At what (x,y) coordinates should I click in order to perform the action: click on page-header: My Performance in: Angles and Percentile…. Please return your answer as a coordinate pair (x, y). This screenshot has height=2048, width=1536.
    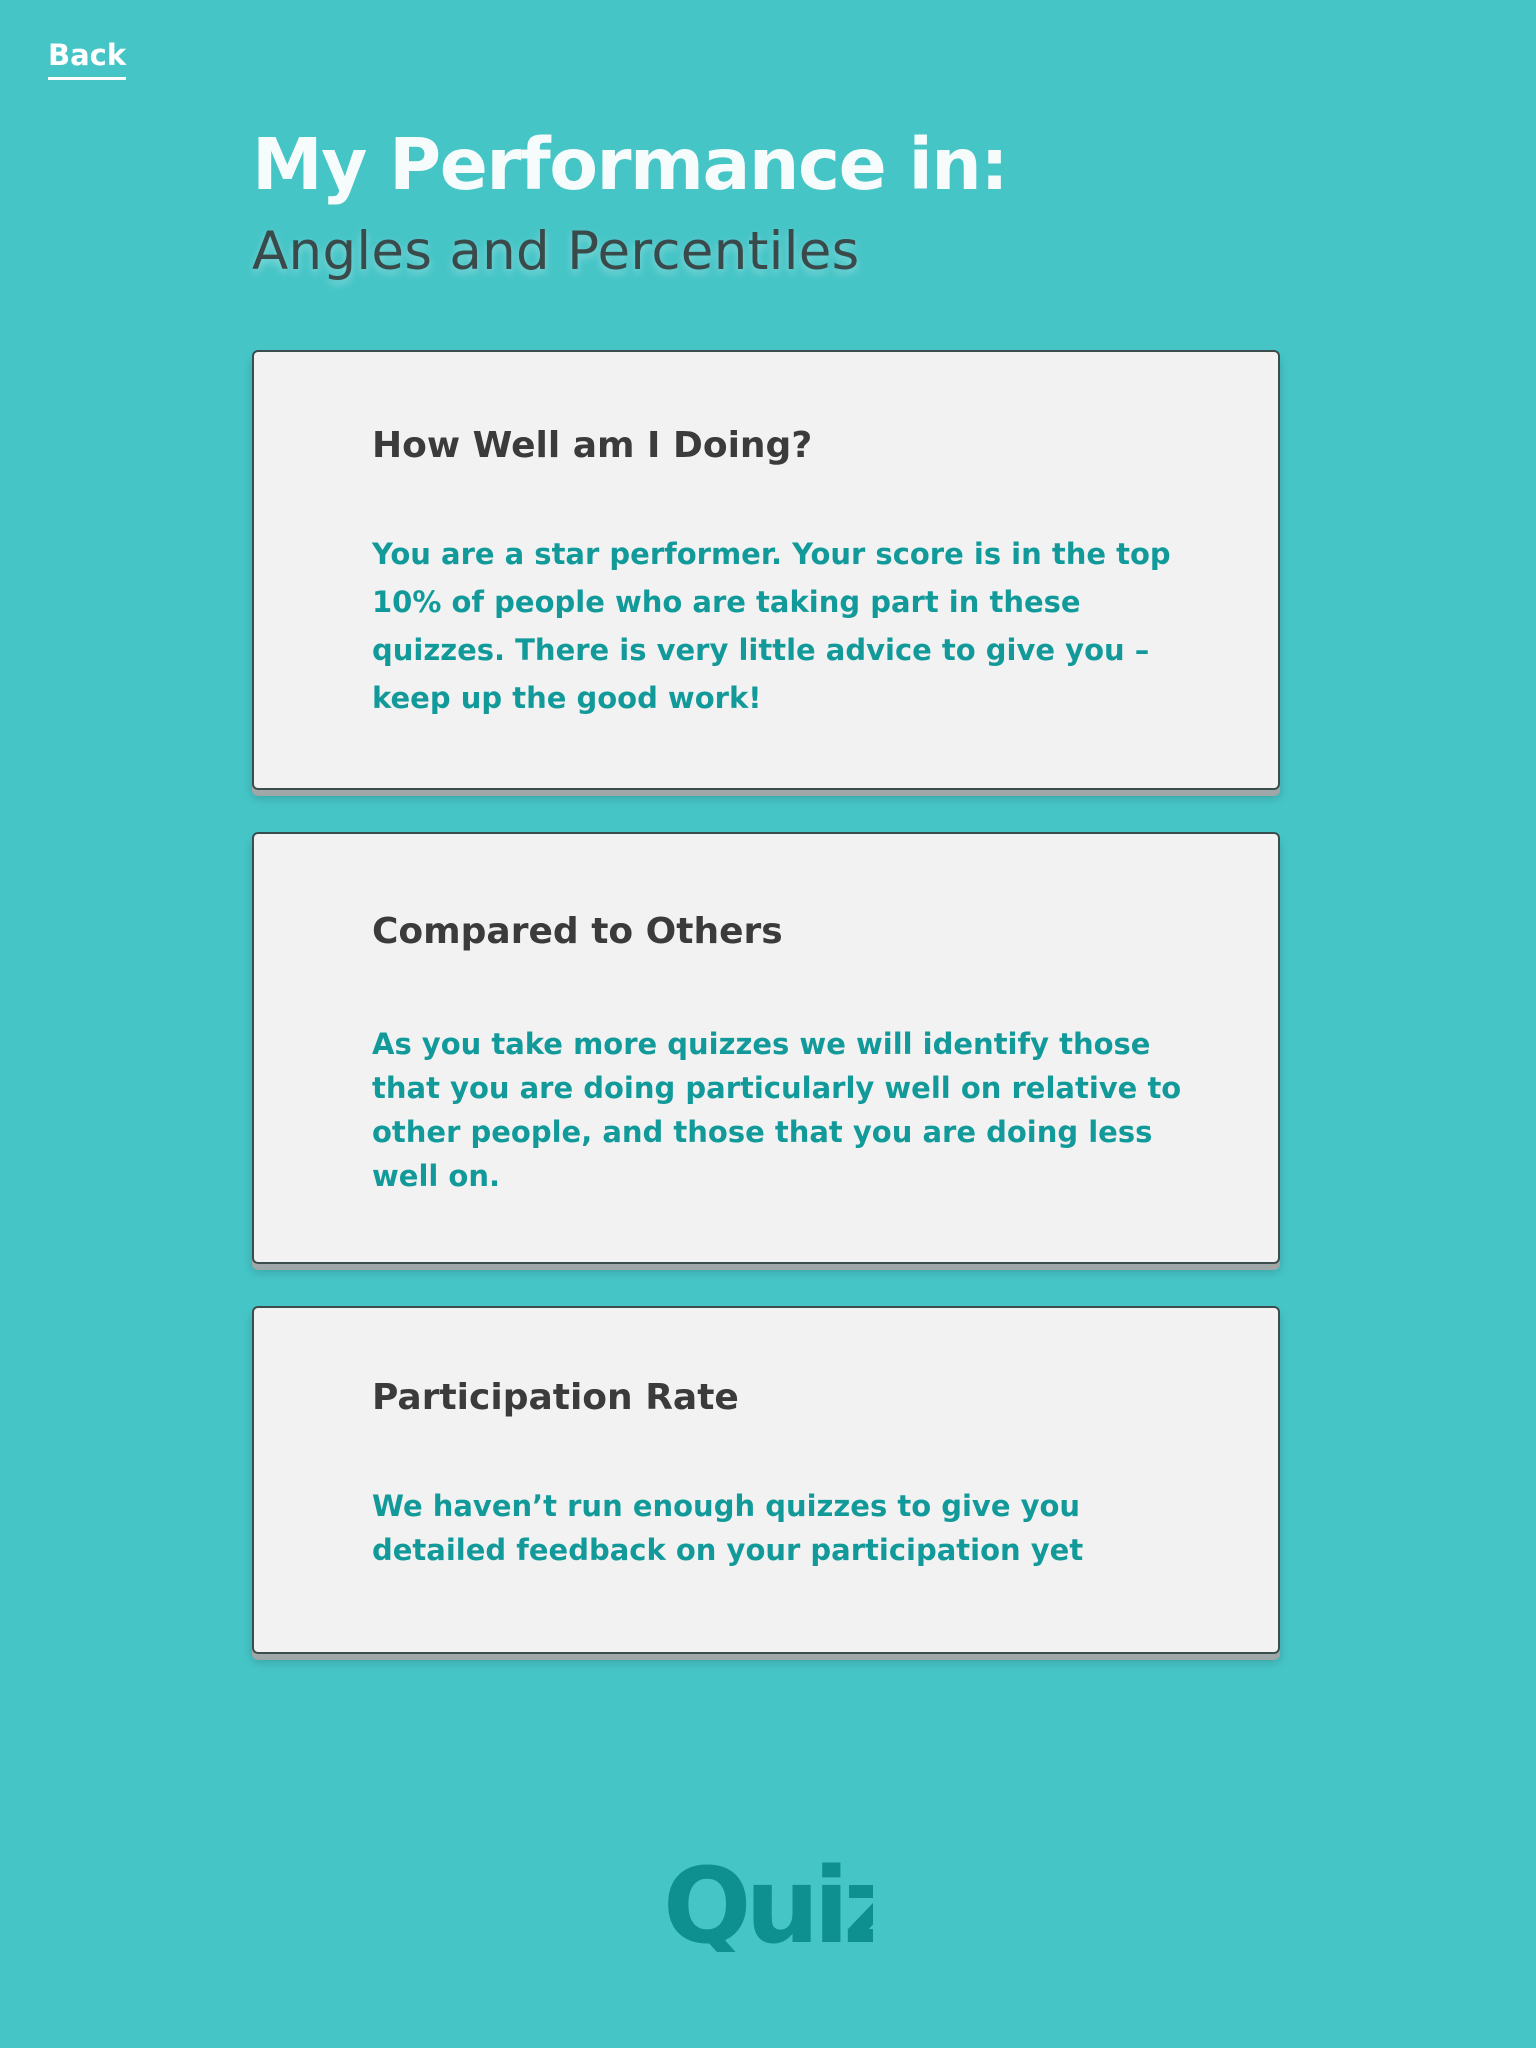
    Looking at the image, I should click on (767, 203).